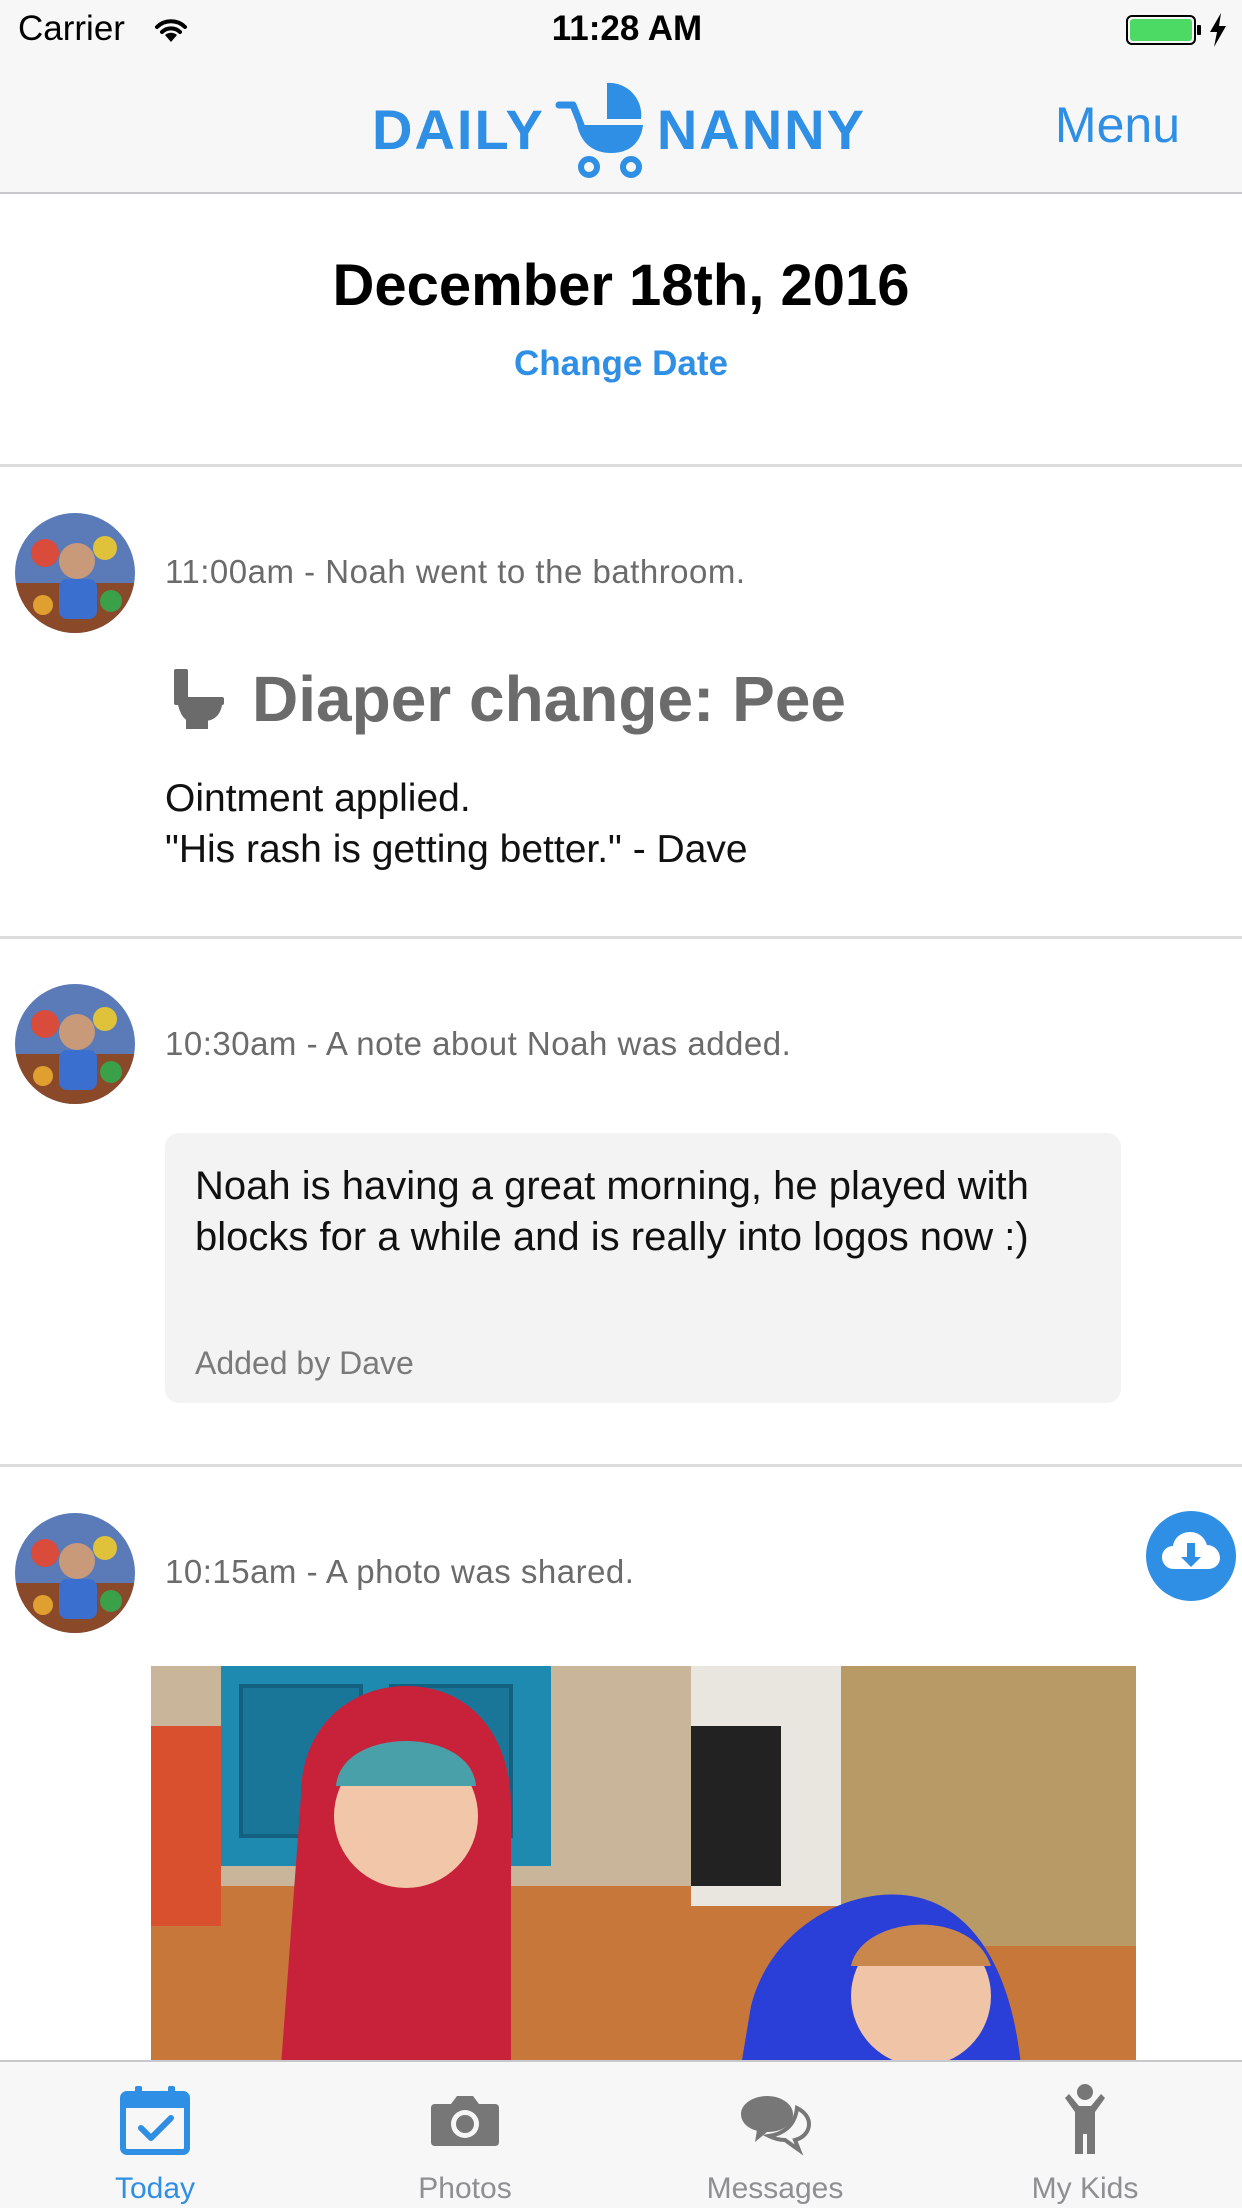 The height and width of the screenshot is (2208, 1242). Describe the element at coordinates (1191, 1550) in the screenshot. I see `cloud-download-icon` at that location.